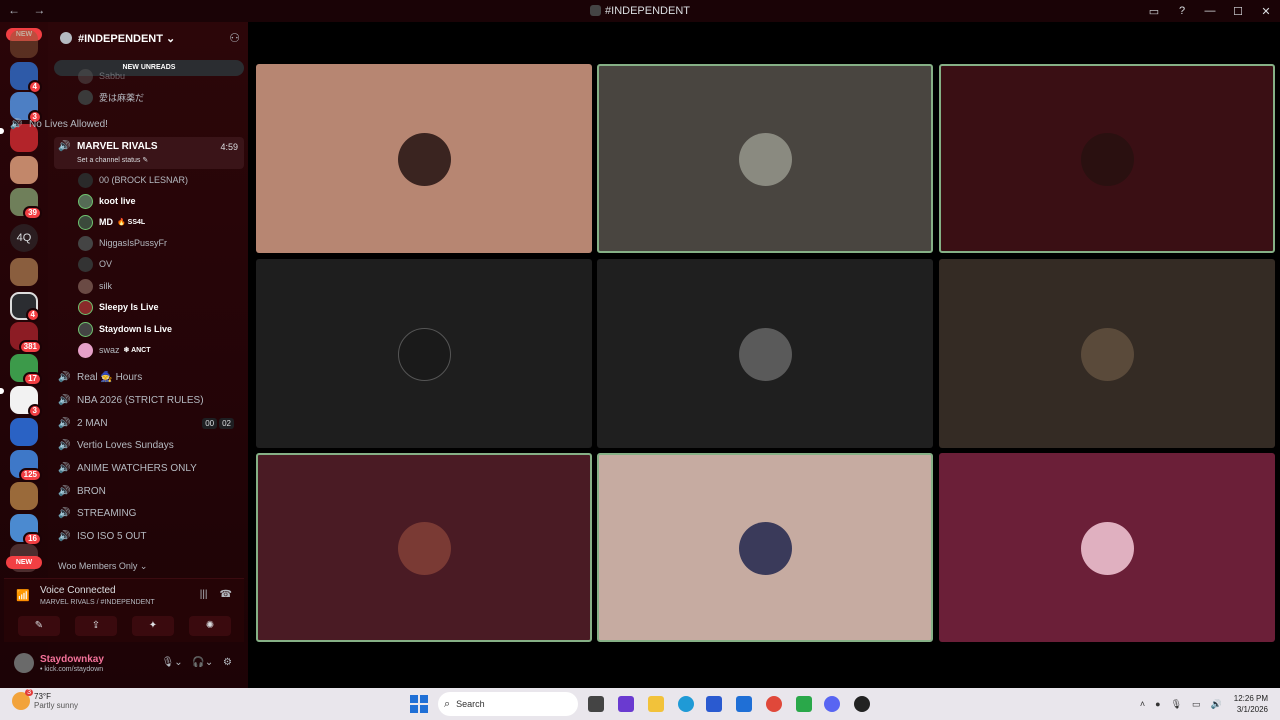 The height and width of the screenshot is (720, 1280). Describe the element at coordinates (95, 286) in the screenshot. I see `member-item: silk` at that location.